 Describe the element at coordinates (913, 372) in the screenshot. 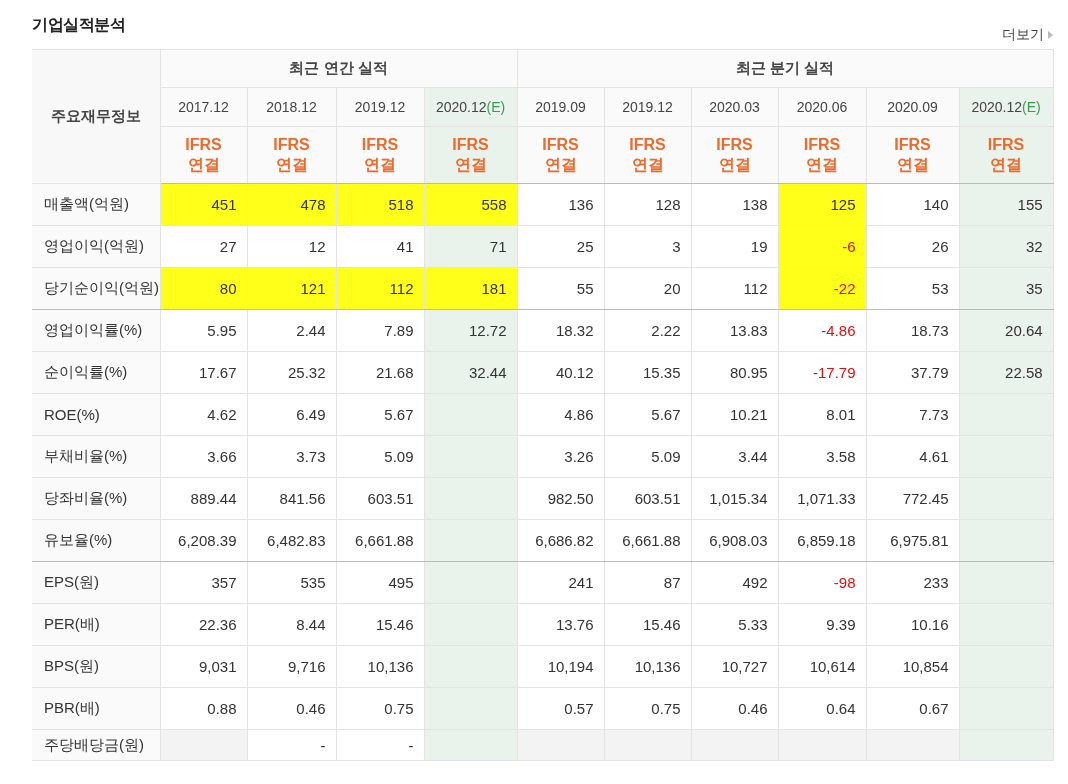

I see `table-cell: 37.79` at that location.